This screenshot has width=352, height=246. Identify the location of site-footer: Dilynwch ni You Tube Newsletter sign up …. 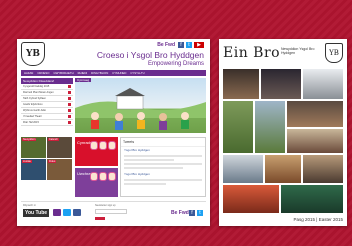
(113, 212).